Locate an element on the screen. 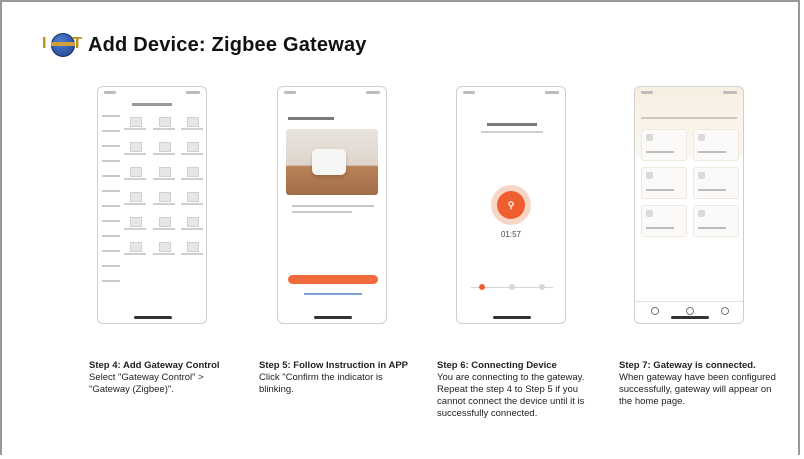  scene-tab-icon is located at coordinates (690, 311).